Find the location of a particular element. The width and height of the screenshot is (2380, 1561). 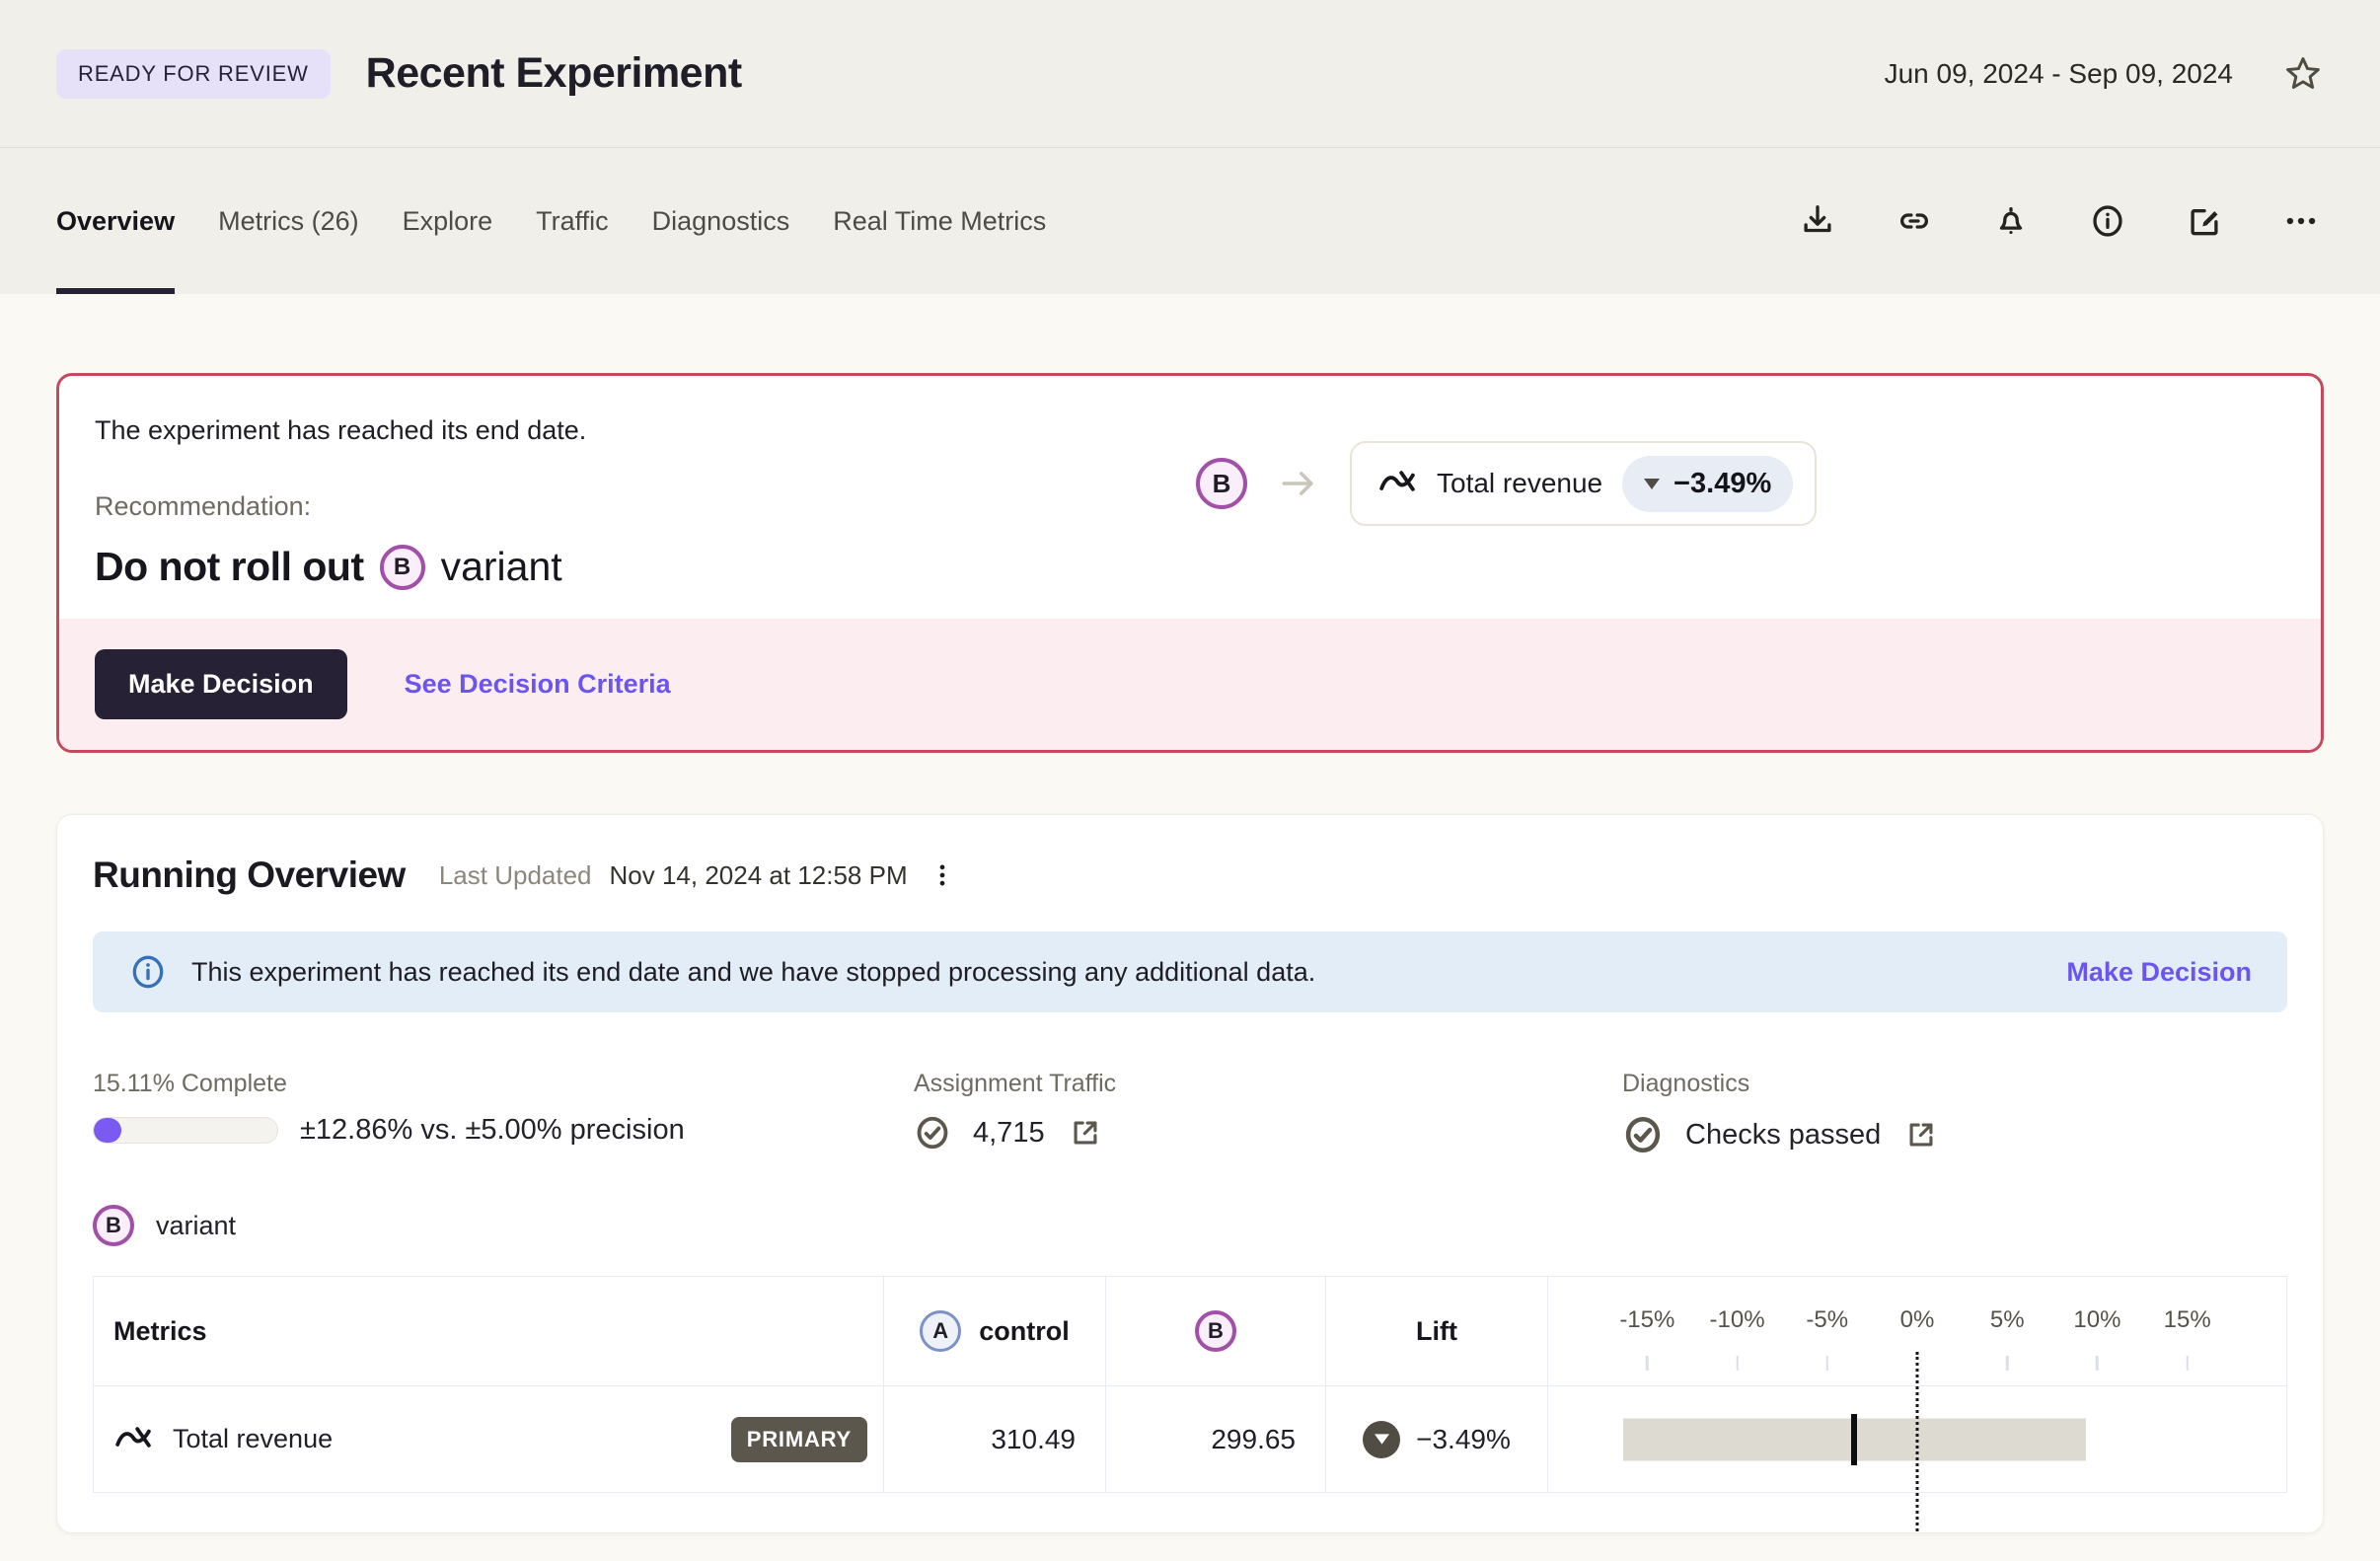

lift-axis: -15% -10% -5% 0% 5% 10% 15% is located at coordinates (1916, 1404).